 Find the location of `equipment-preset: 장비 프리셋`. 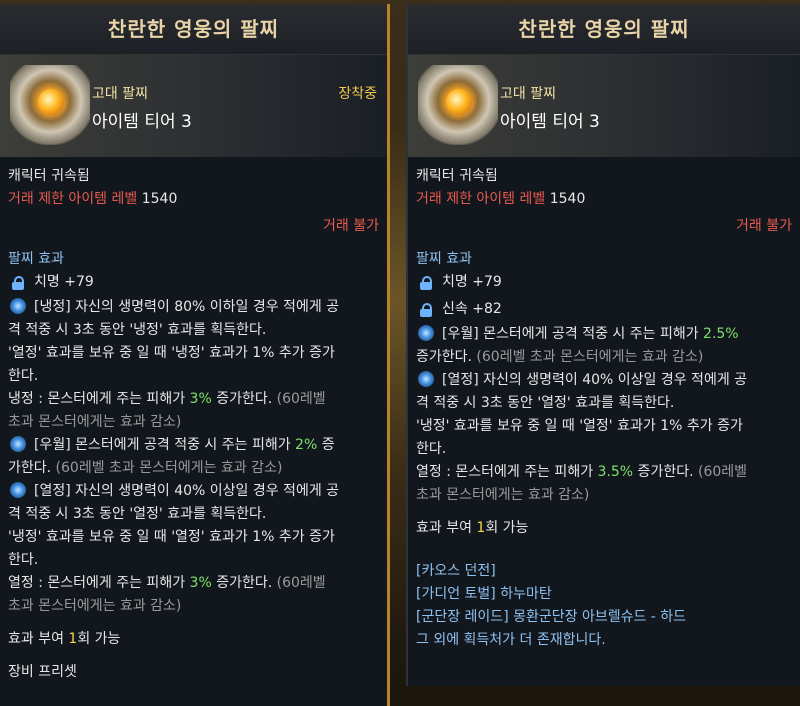

equipment-preset: 장비 프리셋 is located at coordinates (42, 672).